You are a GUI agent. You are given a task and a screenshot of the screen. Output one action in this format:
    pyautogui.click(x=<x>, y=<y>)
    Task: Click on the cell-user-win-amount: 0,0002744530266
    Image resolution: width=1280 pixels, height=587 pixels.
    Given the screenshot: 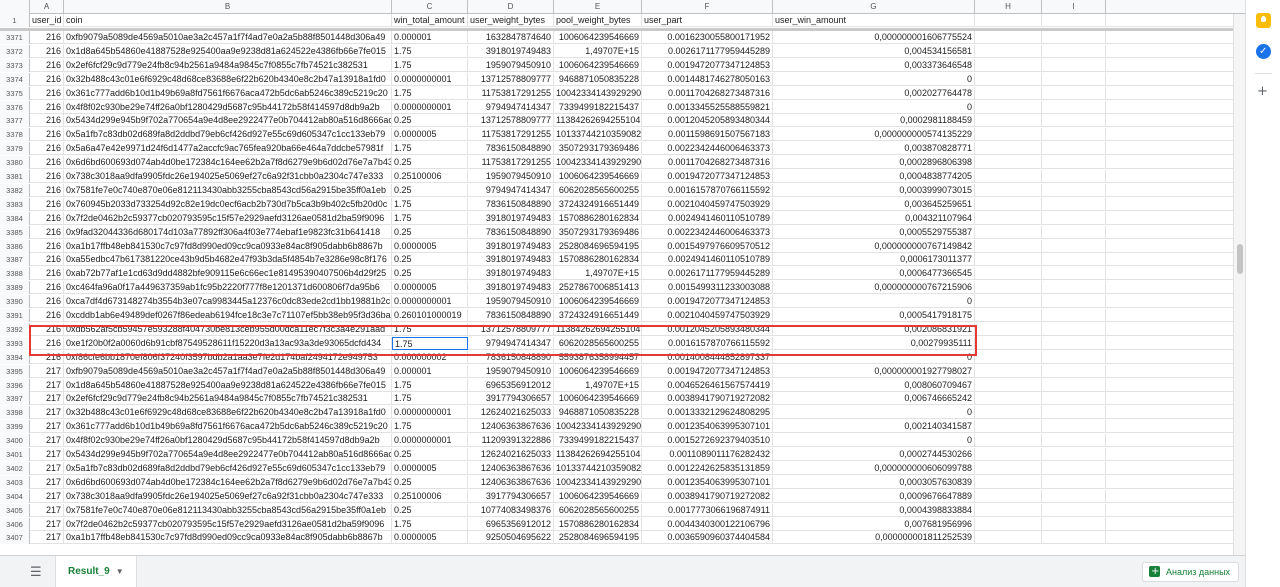 What is the action you would take?
    pyautogui.click(x=874, y=454)
    